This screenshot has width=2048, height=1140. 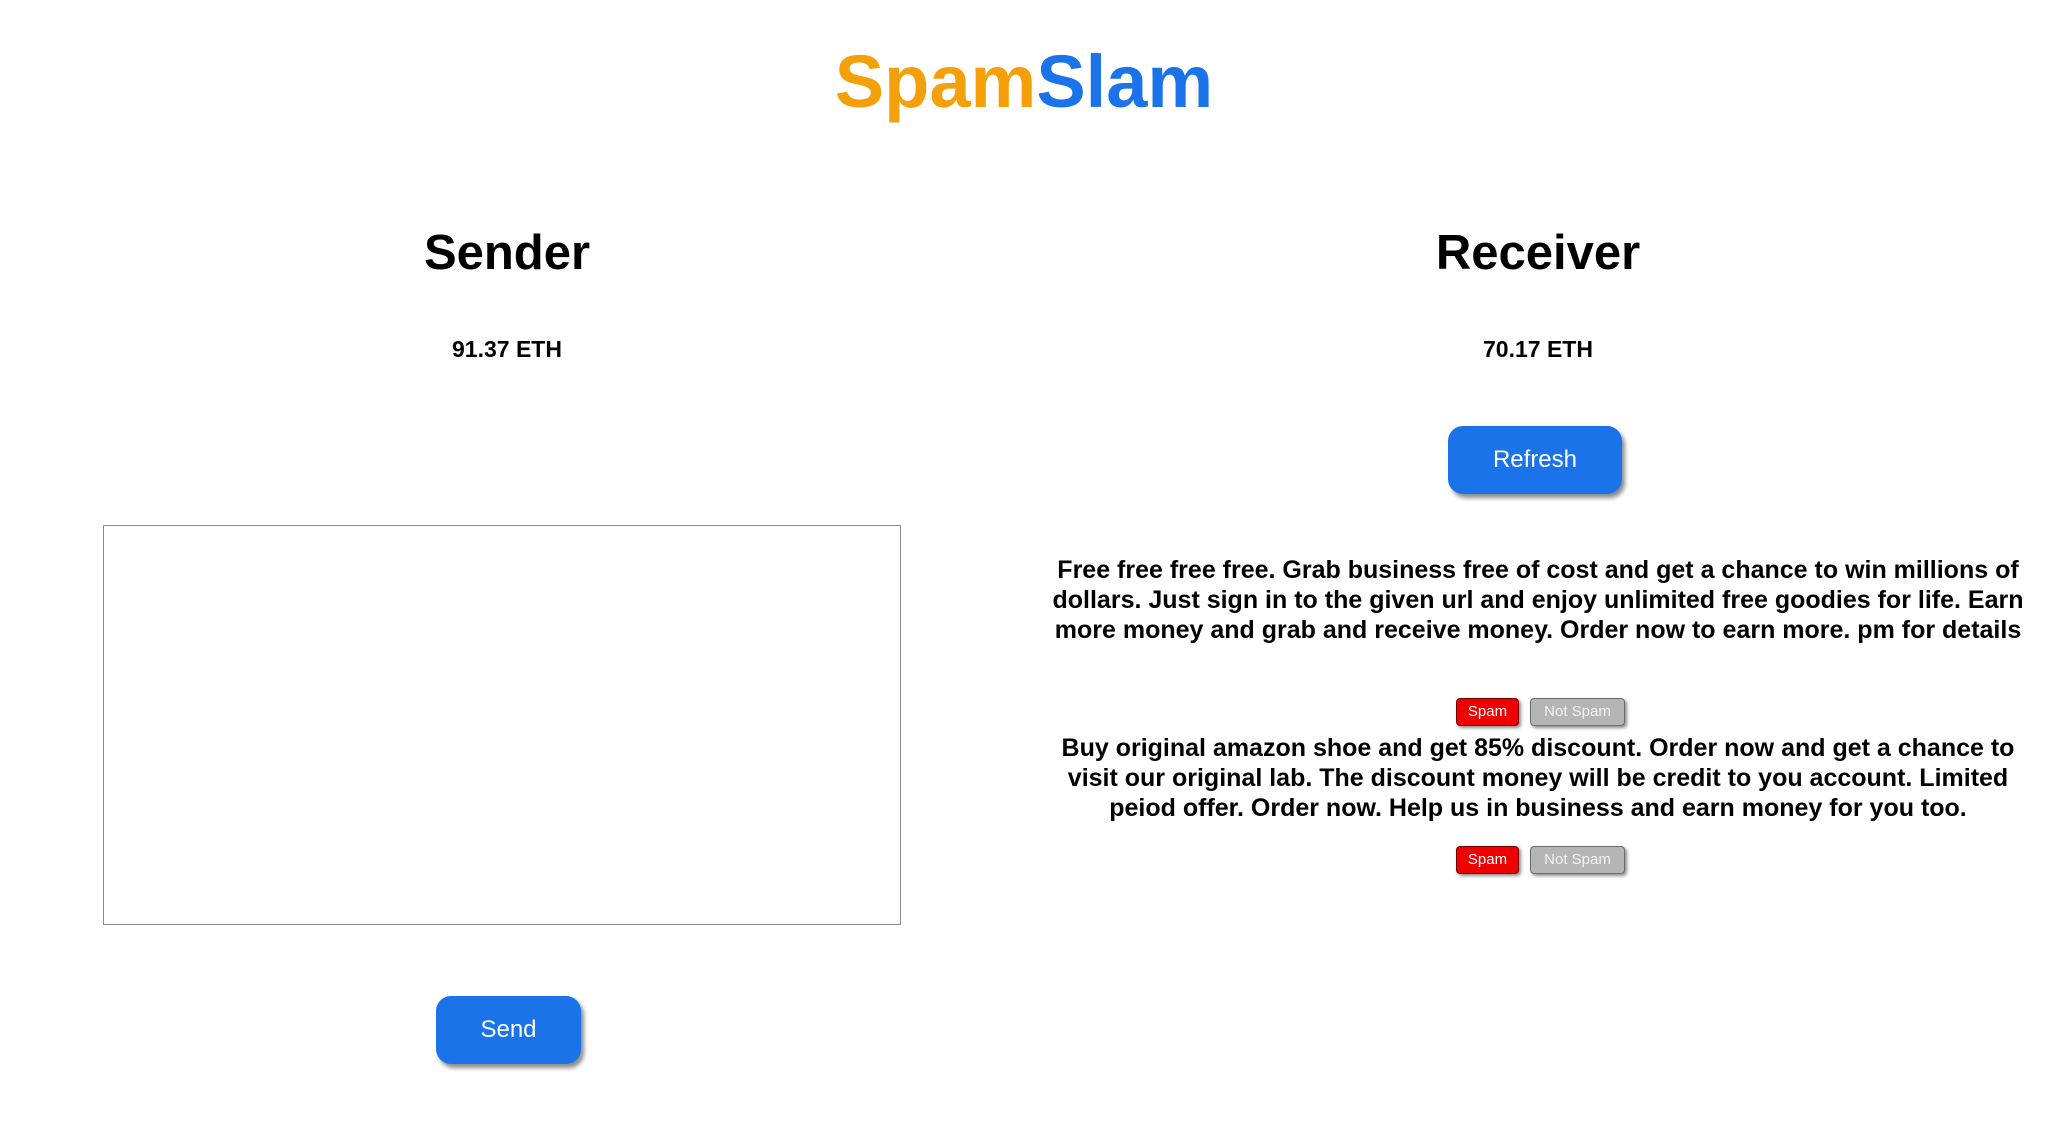 I want to click on app-title: SpamSlam, so click(x=1024, y=82).